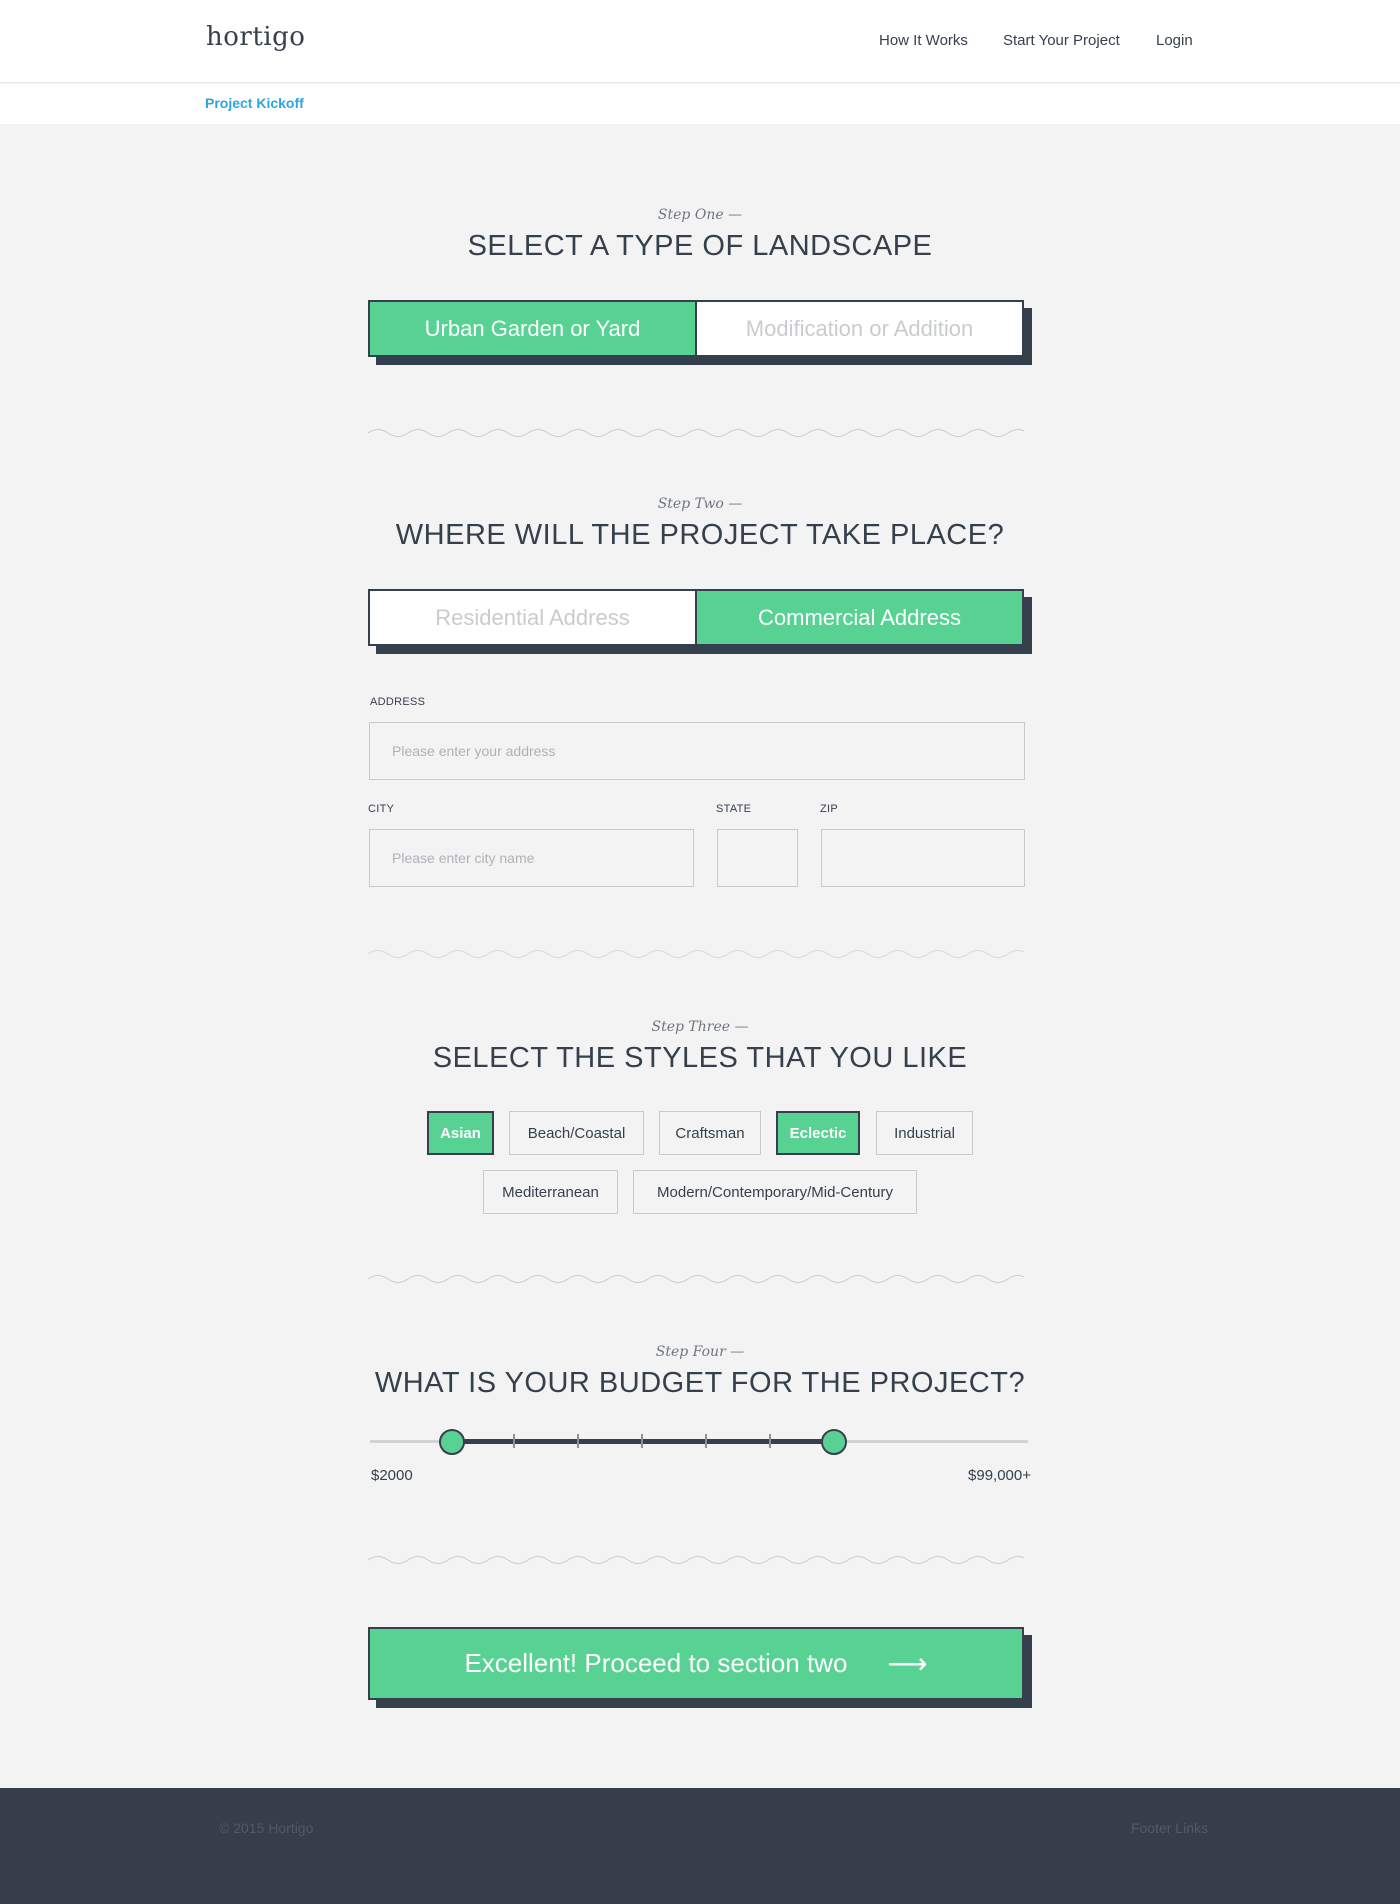  What do you see at coordinates (829, 809) in the screenshot?
I see `zip-label: ZIP` at bounding box center [829, 809].